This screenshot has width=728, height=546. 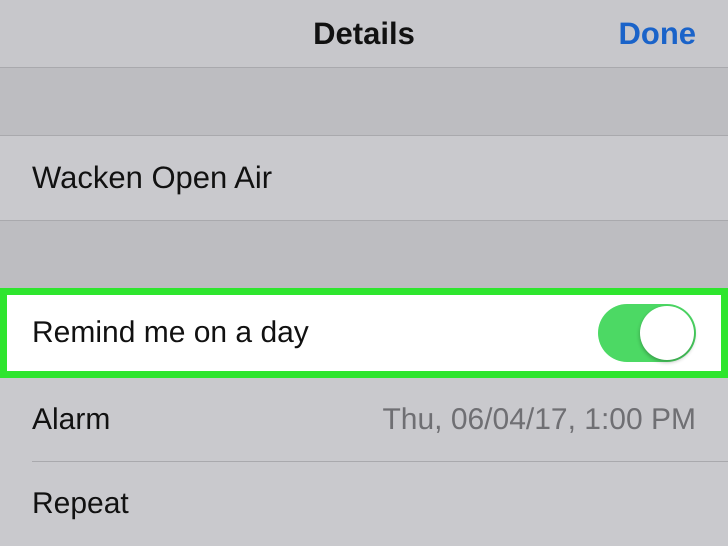 What do you see at coordinates (170, 333) in the screenshot?
I see `row-label: Remind me on a day` at bounding box center [170, 333].